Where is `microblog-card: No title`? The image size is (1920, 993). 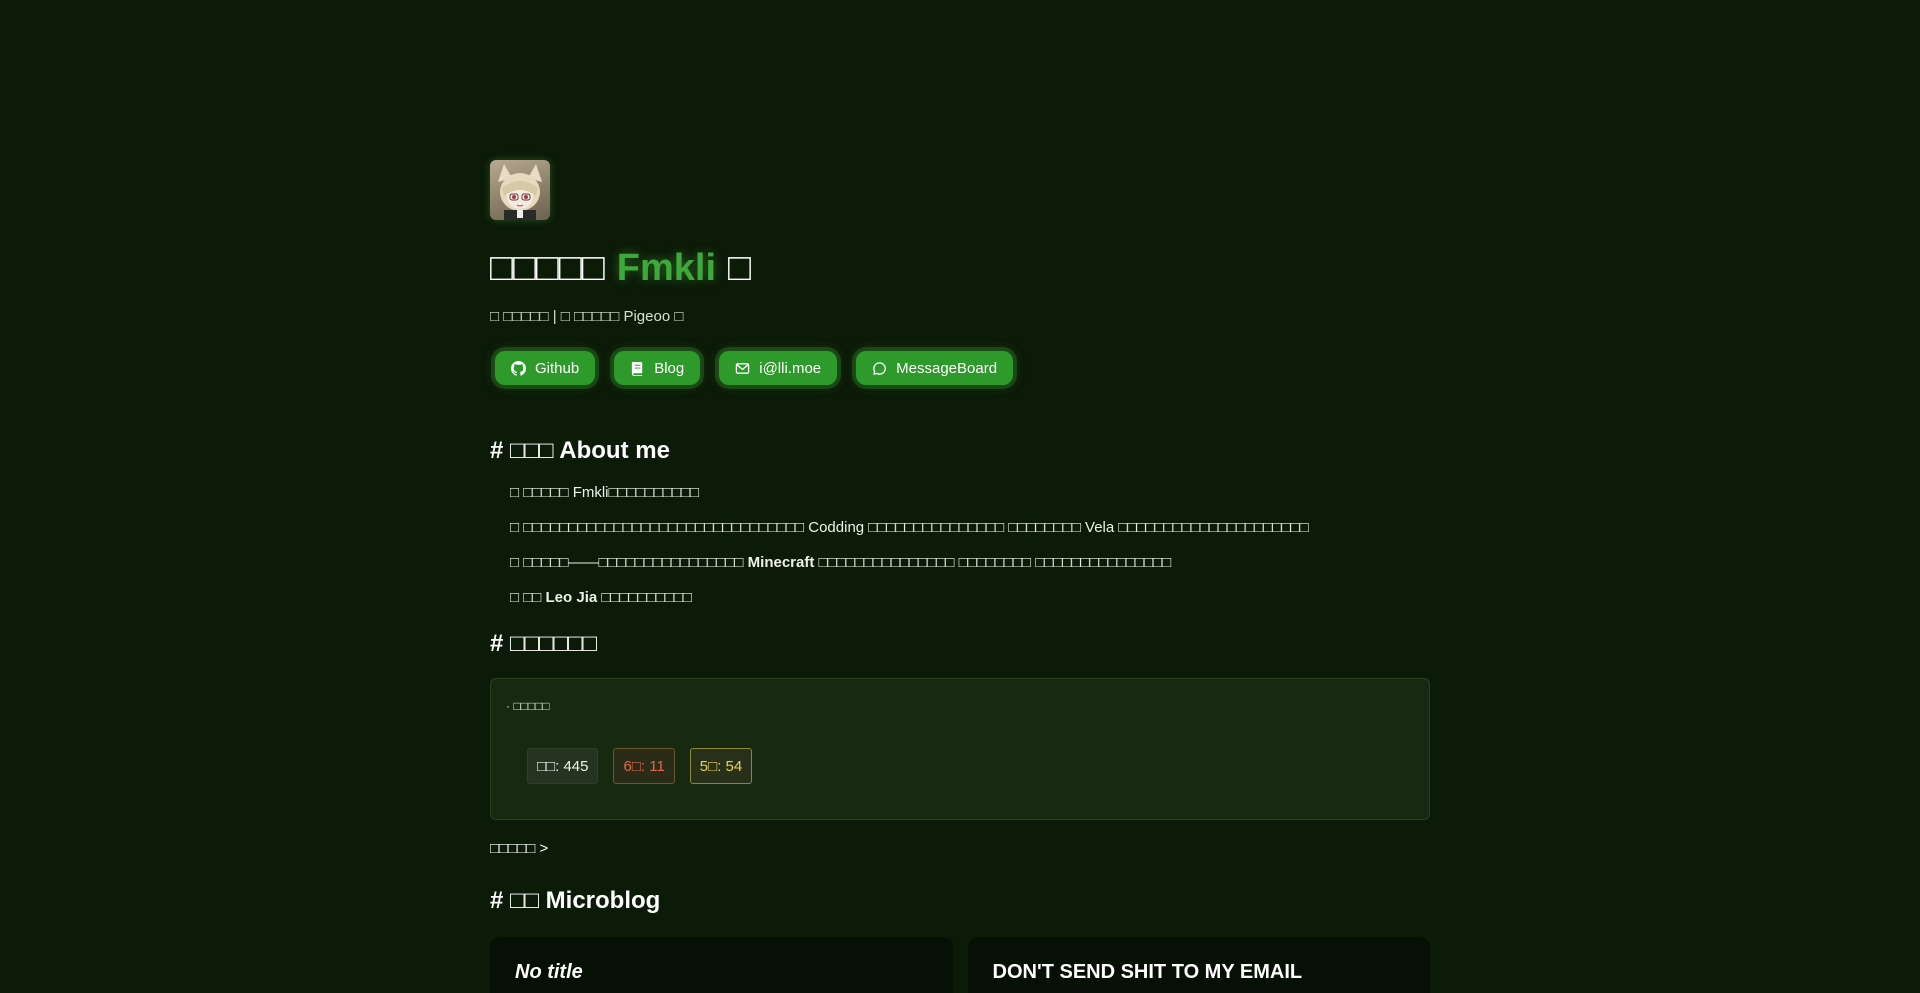 microblog-card: No title is located at coordinates (721, 965).